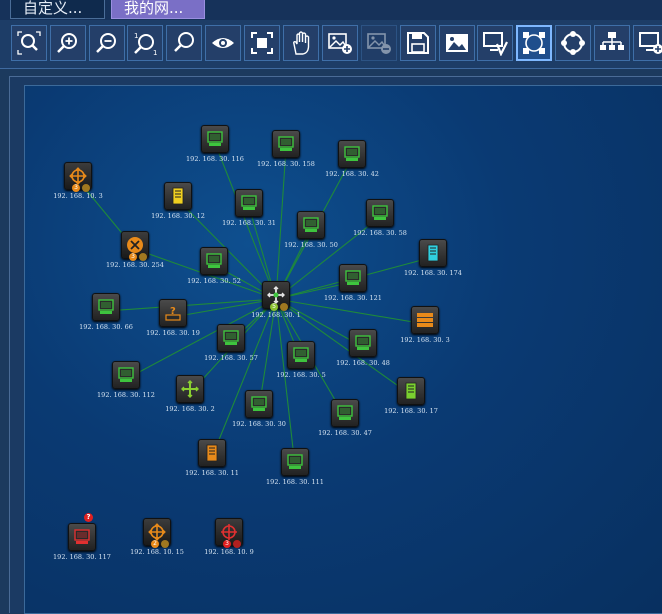  I want to click on remove-image-icon, so click(379, 43).